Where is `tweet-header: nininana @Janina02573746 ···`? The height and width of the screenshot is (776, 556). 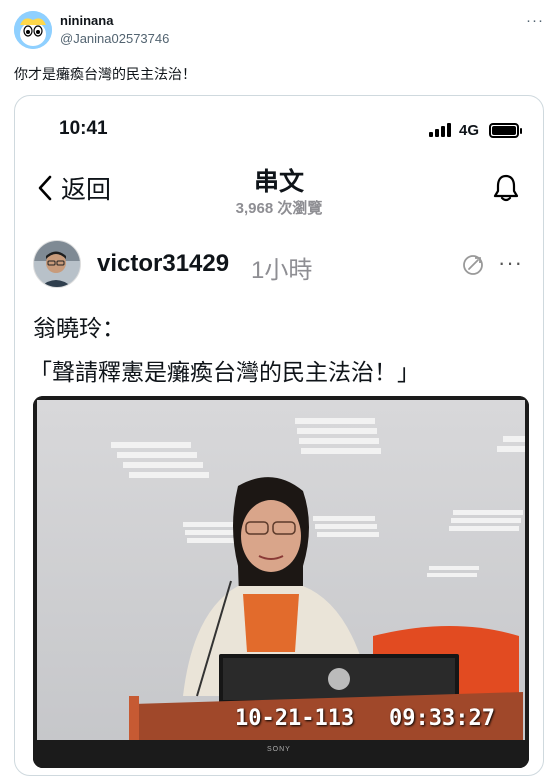
tweet-header: nininana @Janina02573746 ··· is located at coordinates (278, 30).